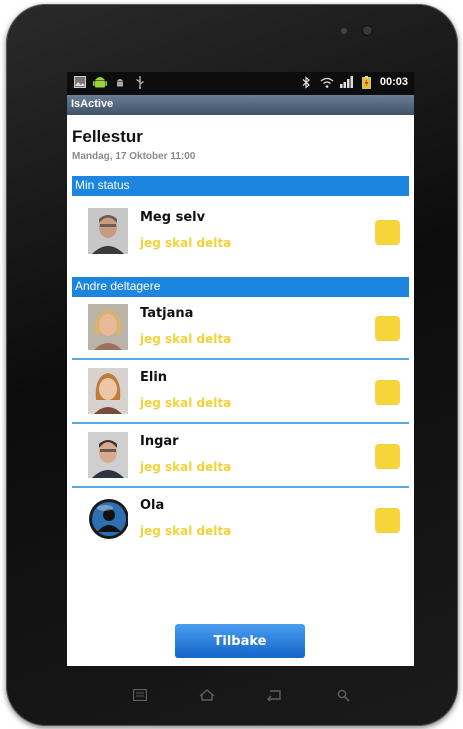 This screenshot has height=729, width=463. I want to click on section-header-my-status: Min status, so click(240, 186).